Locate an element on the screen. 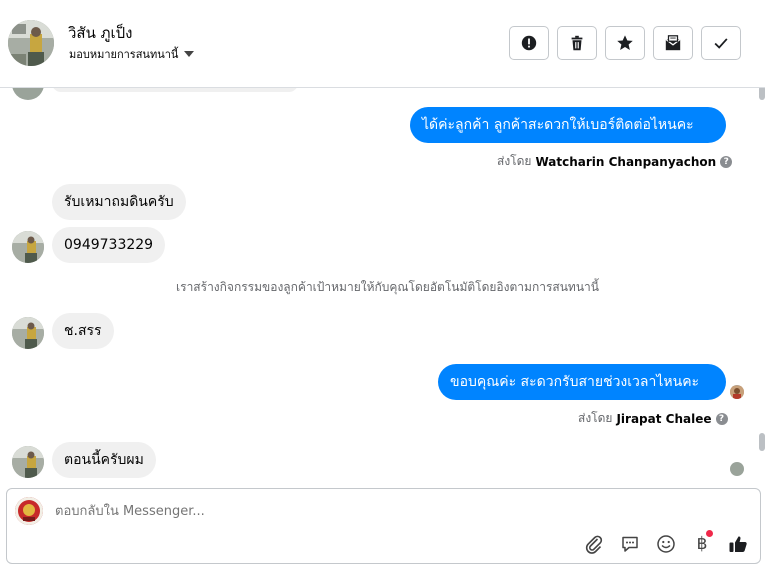 The height and width of the screenshot is (566, 765). page-avatar is located at coordinates (29, 511).